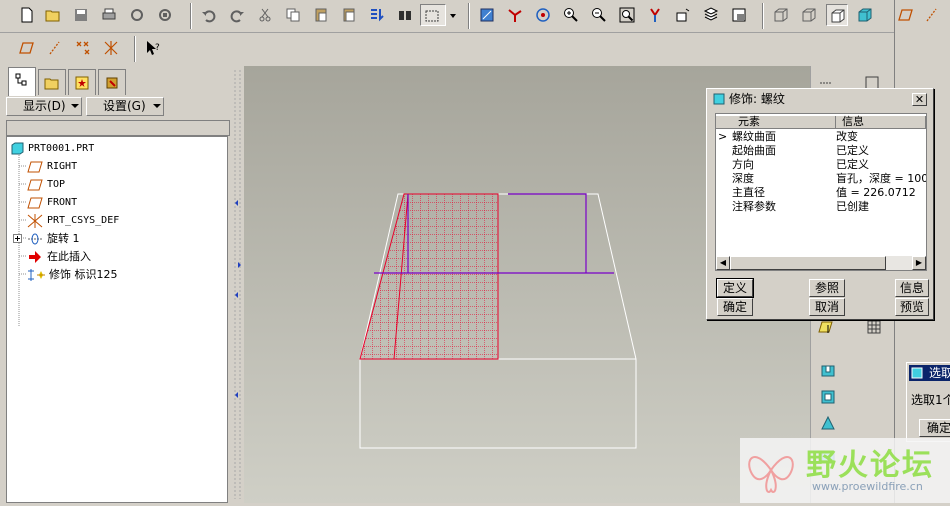 This screenshot has height=506, width=950. What do you see at coordinates (599, 15) in the screenshot?
I see `zoom-out-button` at bounding box center [599, 15].